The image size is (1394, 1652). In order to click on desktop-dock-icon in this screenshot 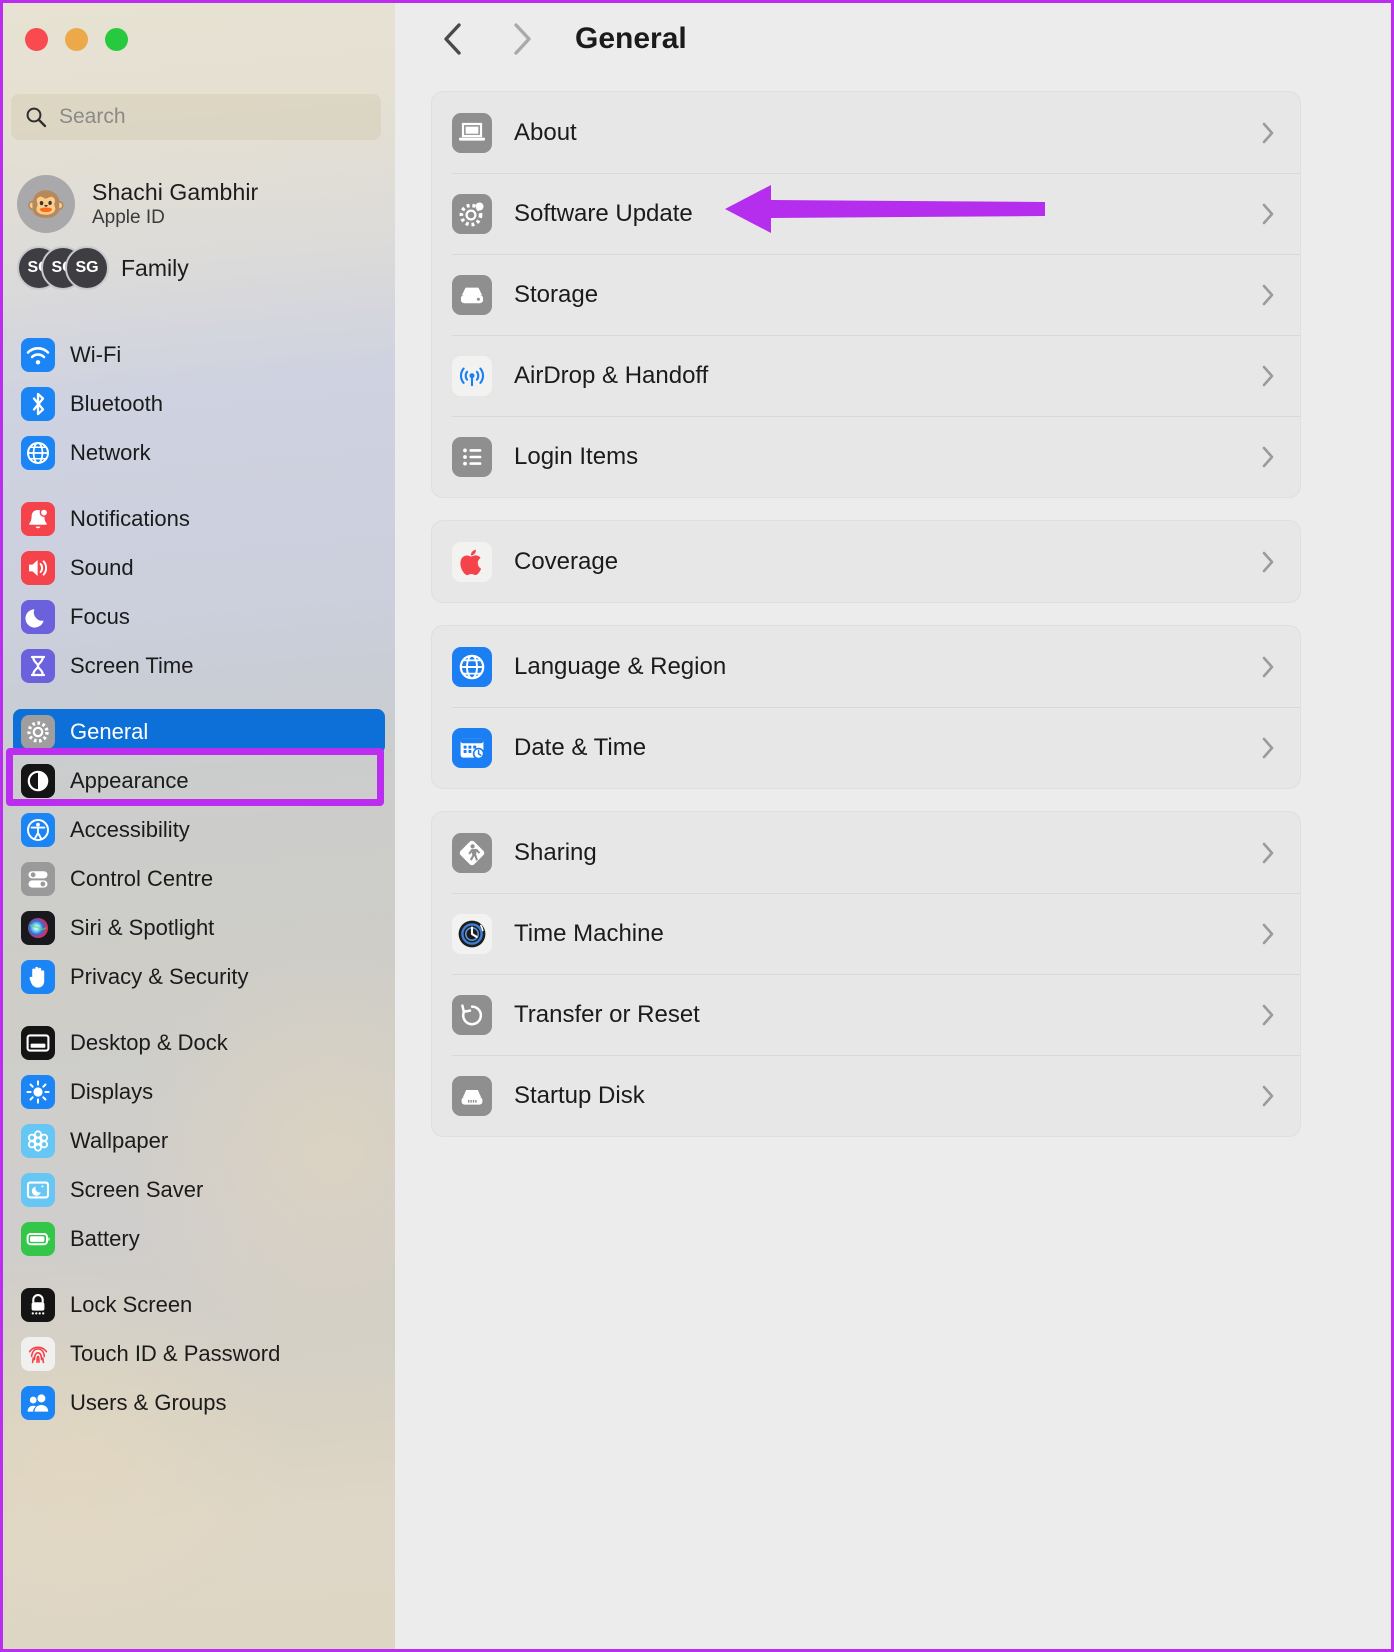, I will do `click(38, 1042)`.